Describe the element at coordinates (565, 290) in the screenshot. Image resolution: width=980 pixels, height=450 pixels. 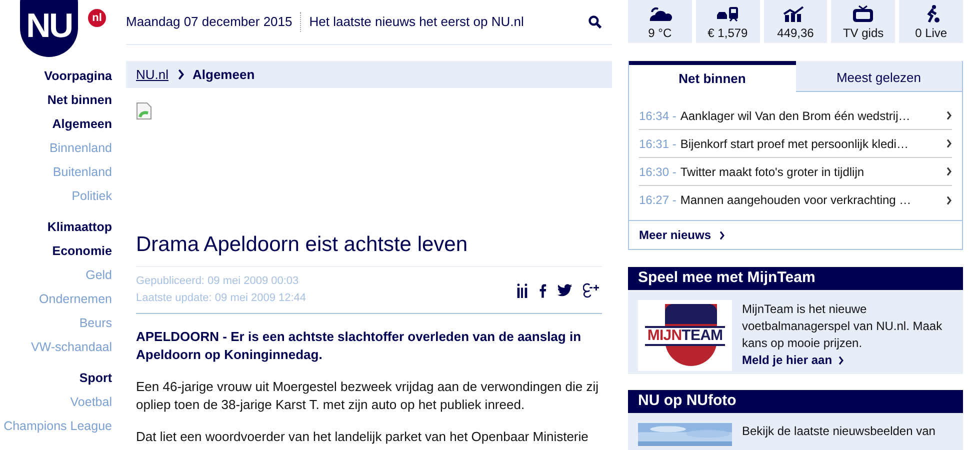
I see `twitter-icon` at that location.